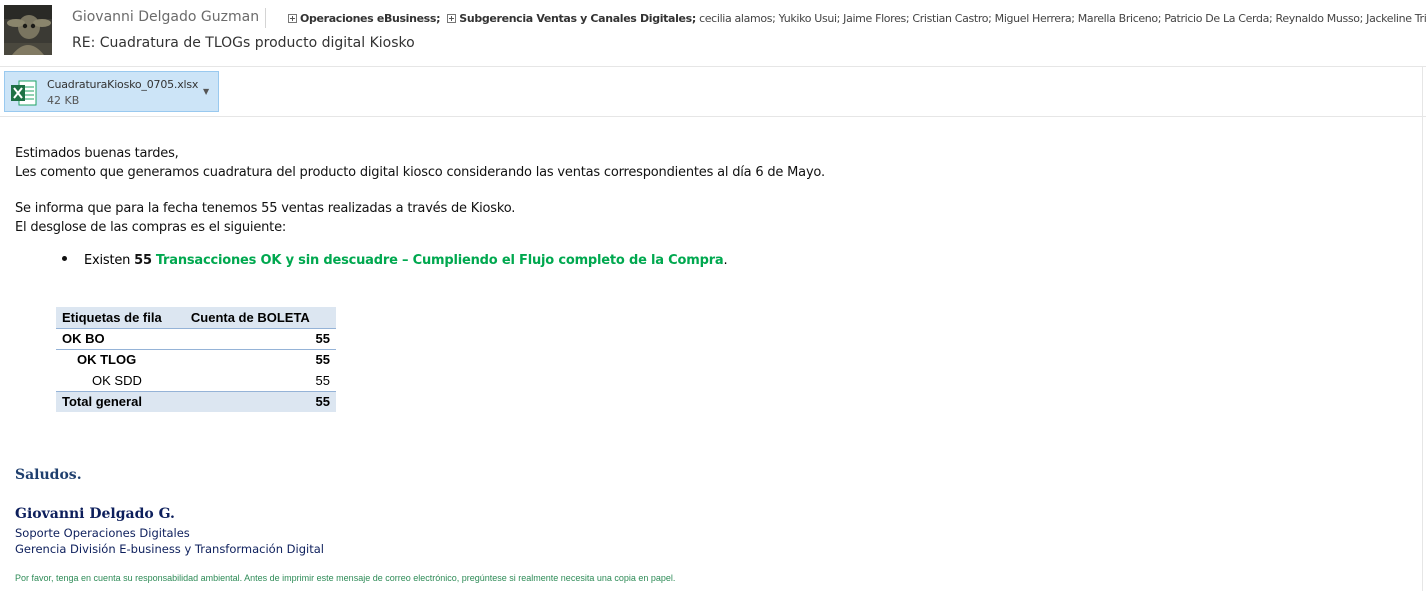 This screenshot has width=1426, height=591. I want to click on reading-pane-edge, so click(1422, 328).